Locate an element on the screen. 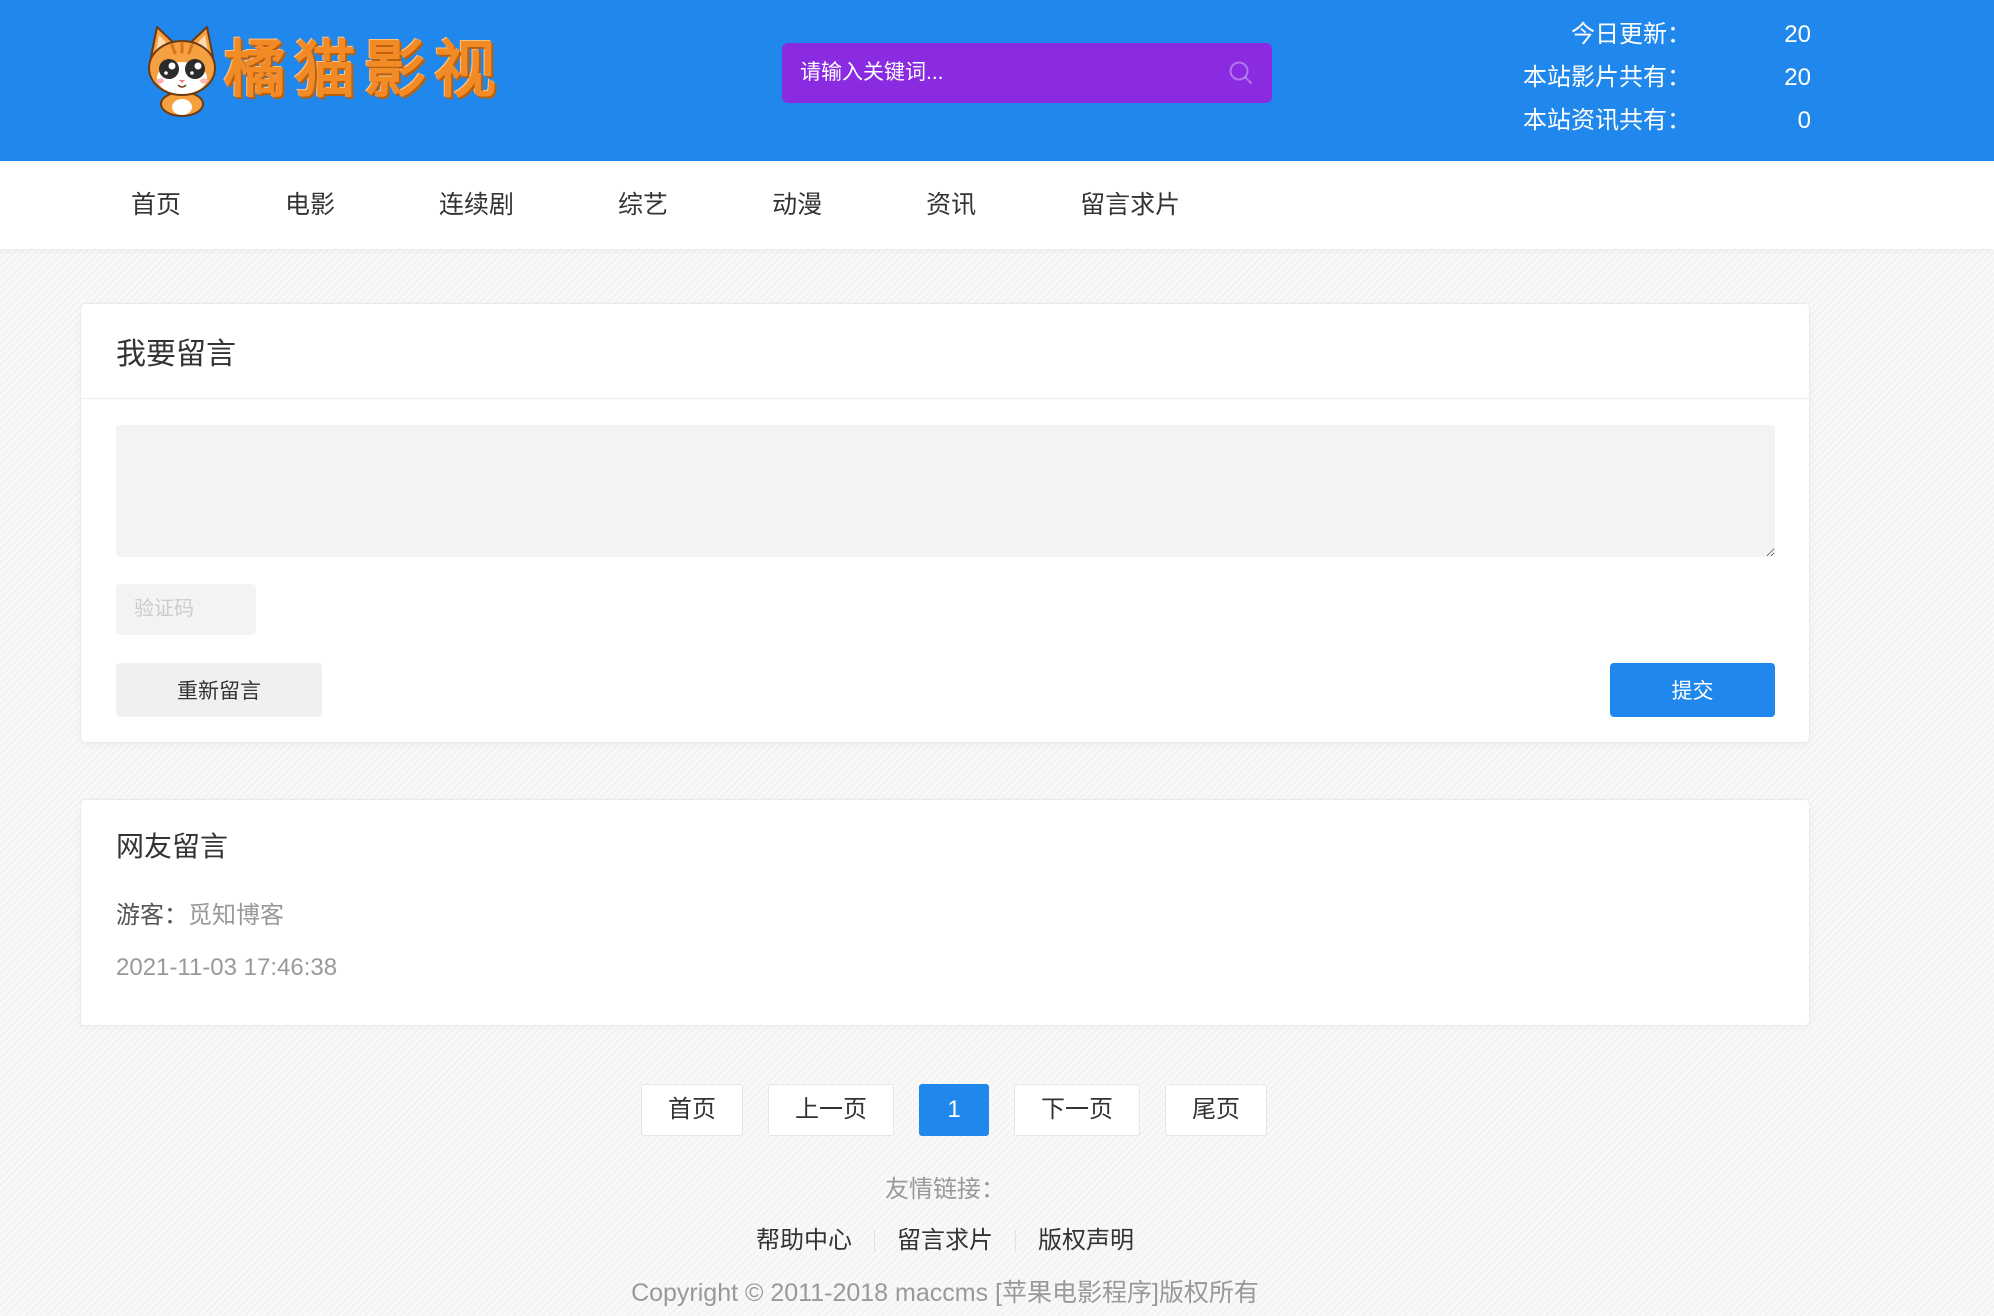 The width and height of the screenshot is (1994, 1316). stat-label: 本站资讯共有： is located at coordinates (1607, 120).